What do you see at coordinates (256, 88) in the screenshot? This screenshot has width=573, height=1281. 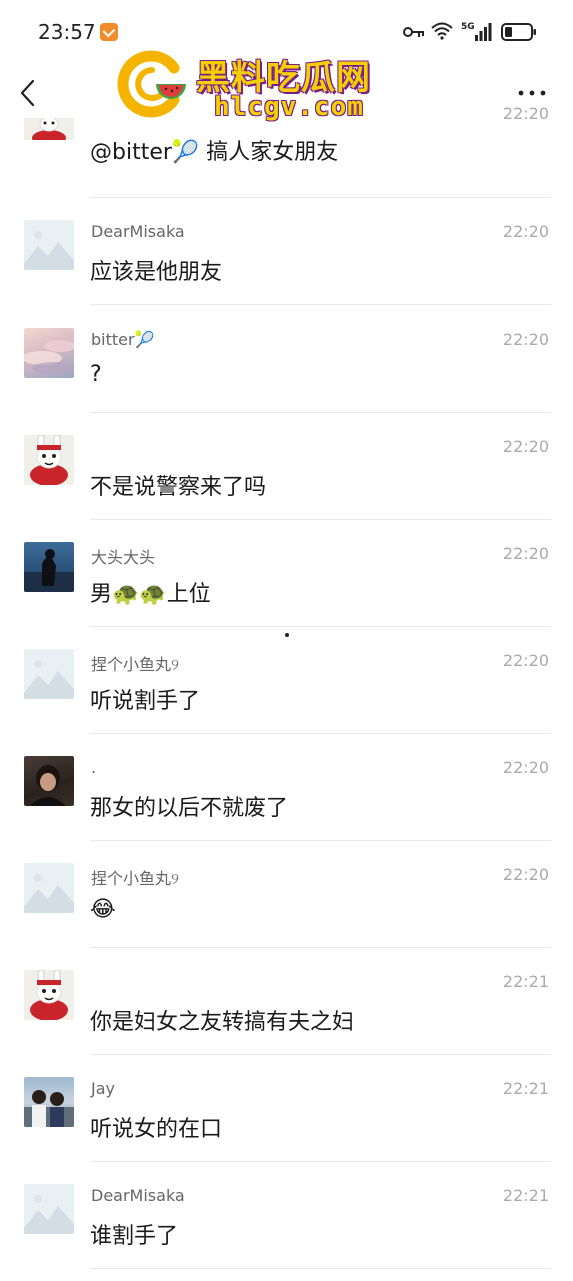 I see `watermark: 黑料吃瓜网 hlcgv.com` at bounding box center [256, 88].